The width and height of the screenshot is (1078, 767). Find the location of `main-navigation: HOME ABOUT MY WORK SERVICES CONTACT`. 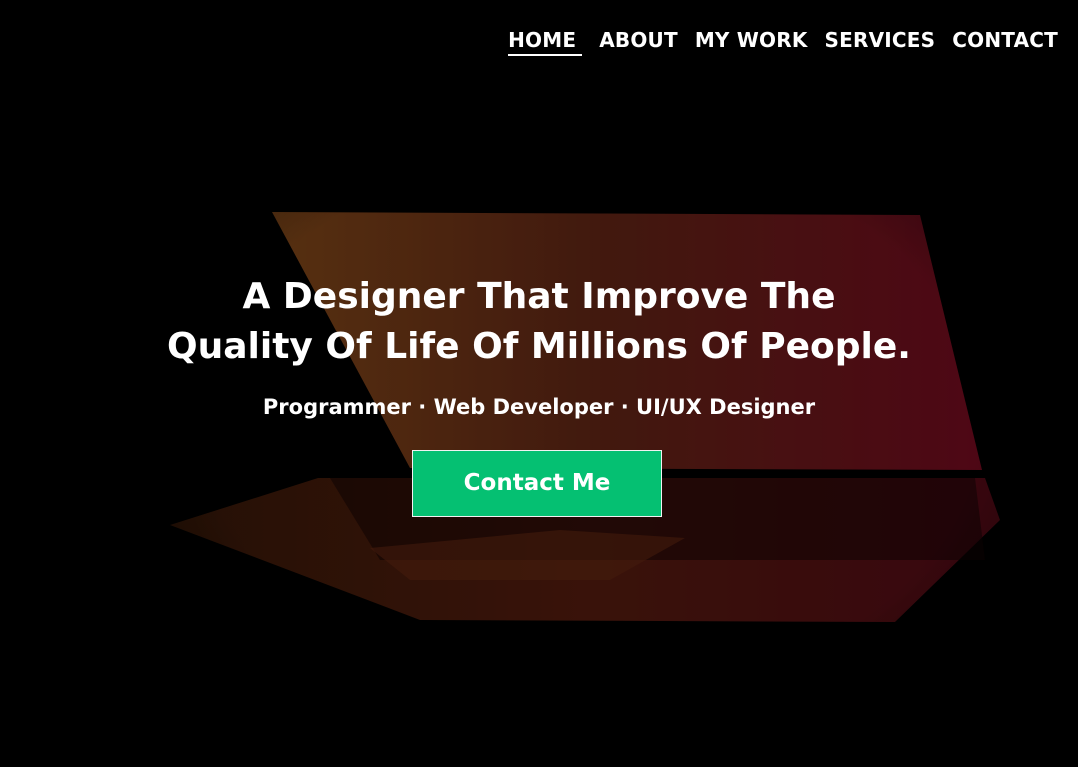

main-navigation: HOME ABOUT MY WORK SERVICES CONTACT is located at coordinates (774, 41).